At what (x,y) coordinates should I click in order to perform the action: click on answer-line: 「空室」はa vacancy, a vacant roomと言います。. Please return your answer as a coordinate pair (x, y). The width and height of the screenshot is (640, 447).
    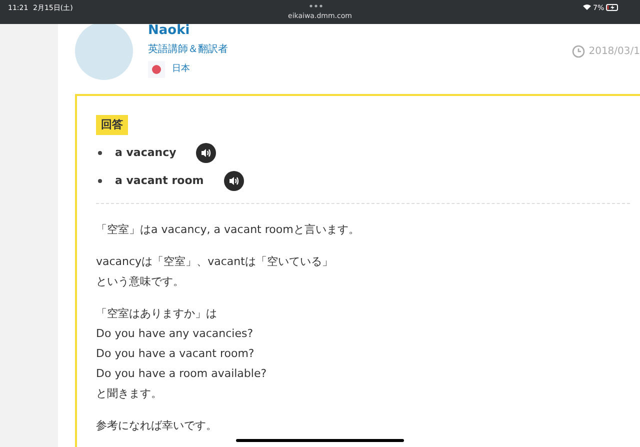
    Looking at the image, I should click on (228, 230).